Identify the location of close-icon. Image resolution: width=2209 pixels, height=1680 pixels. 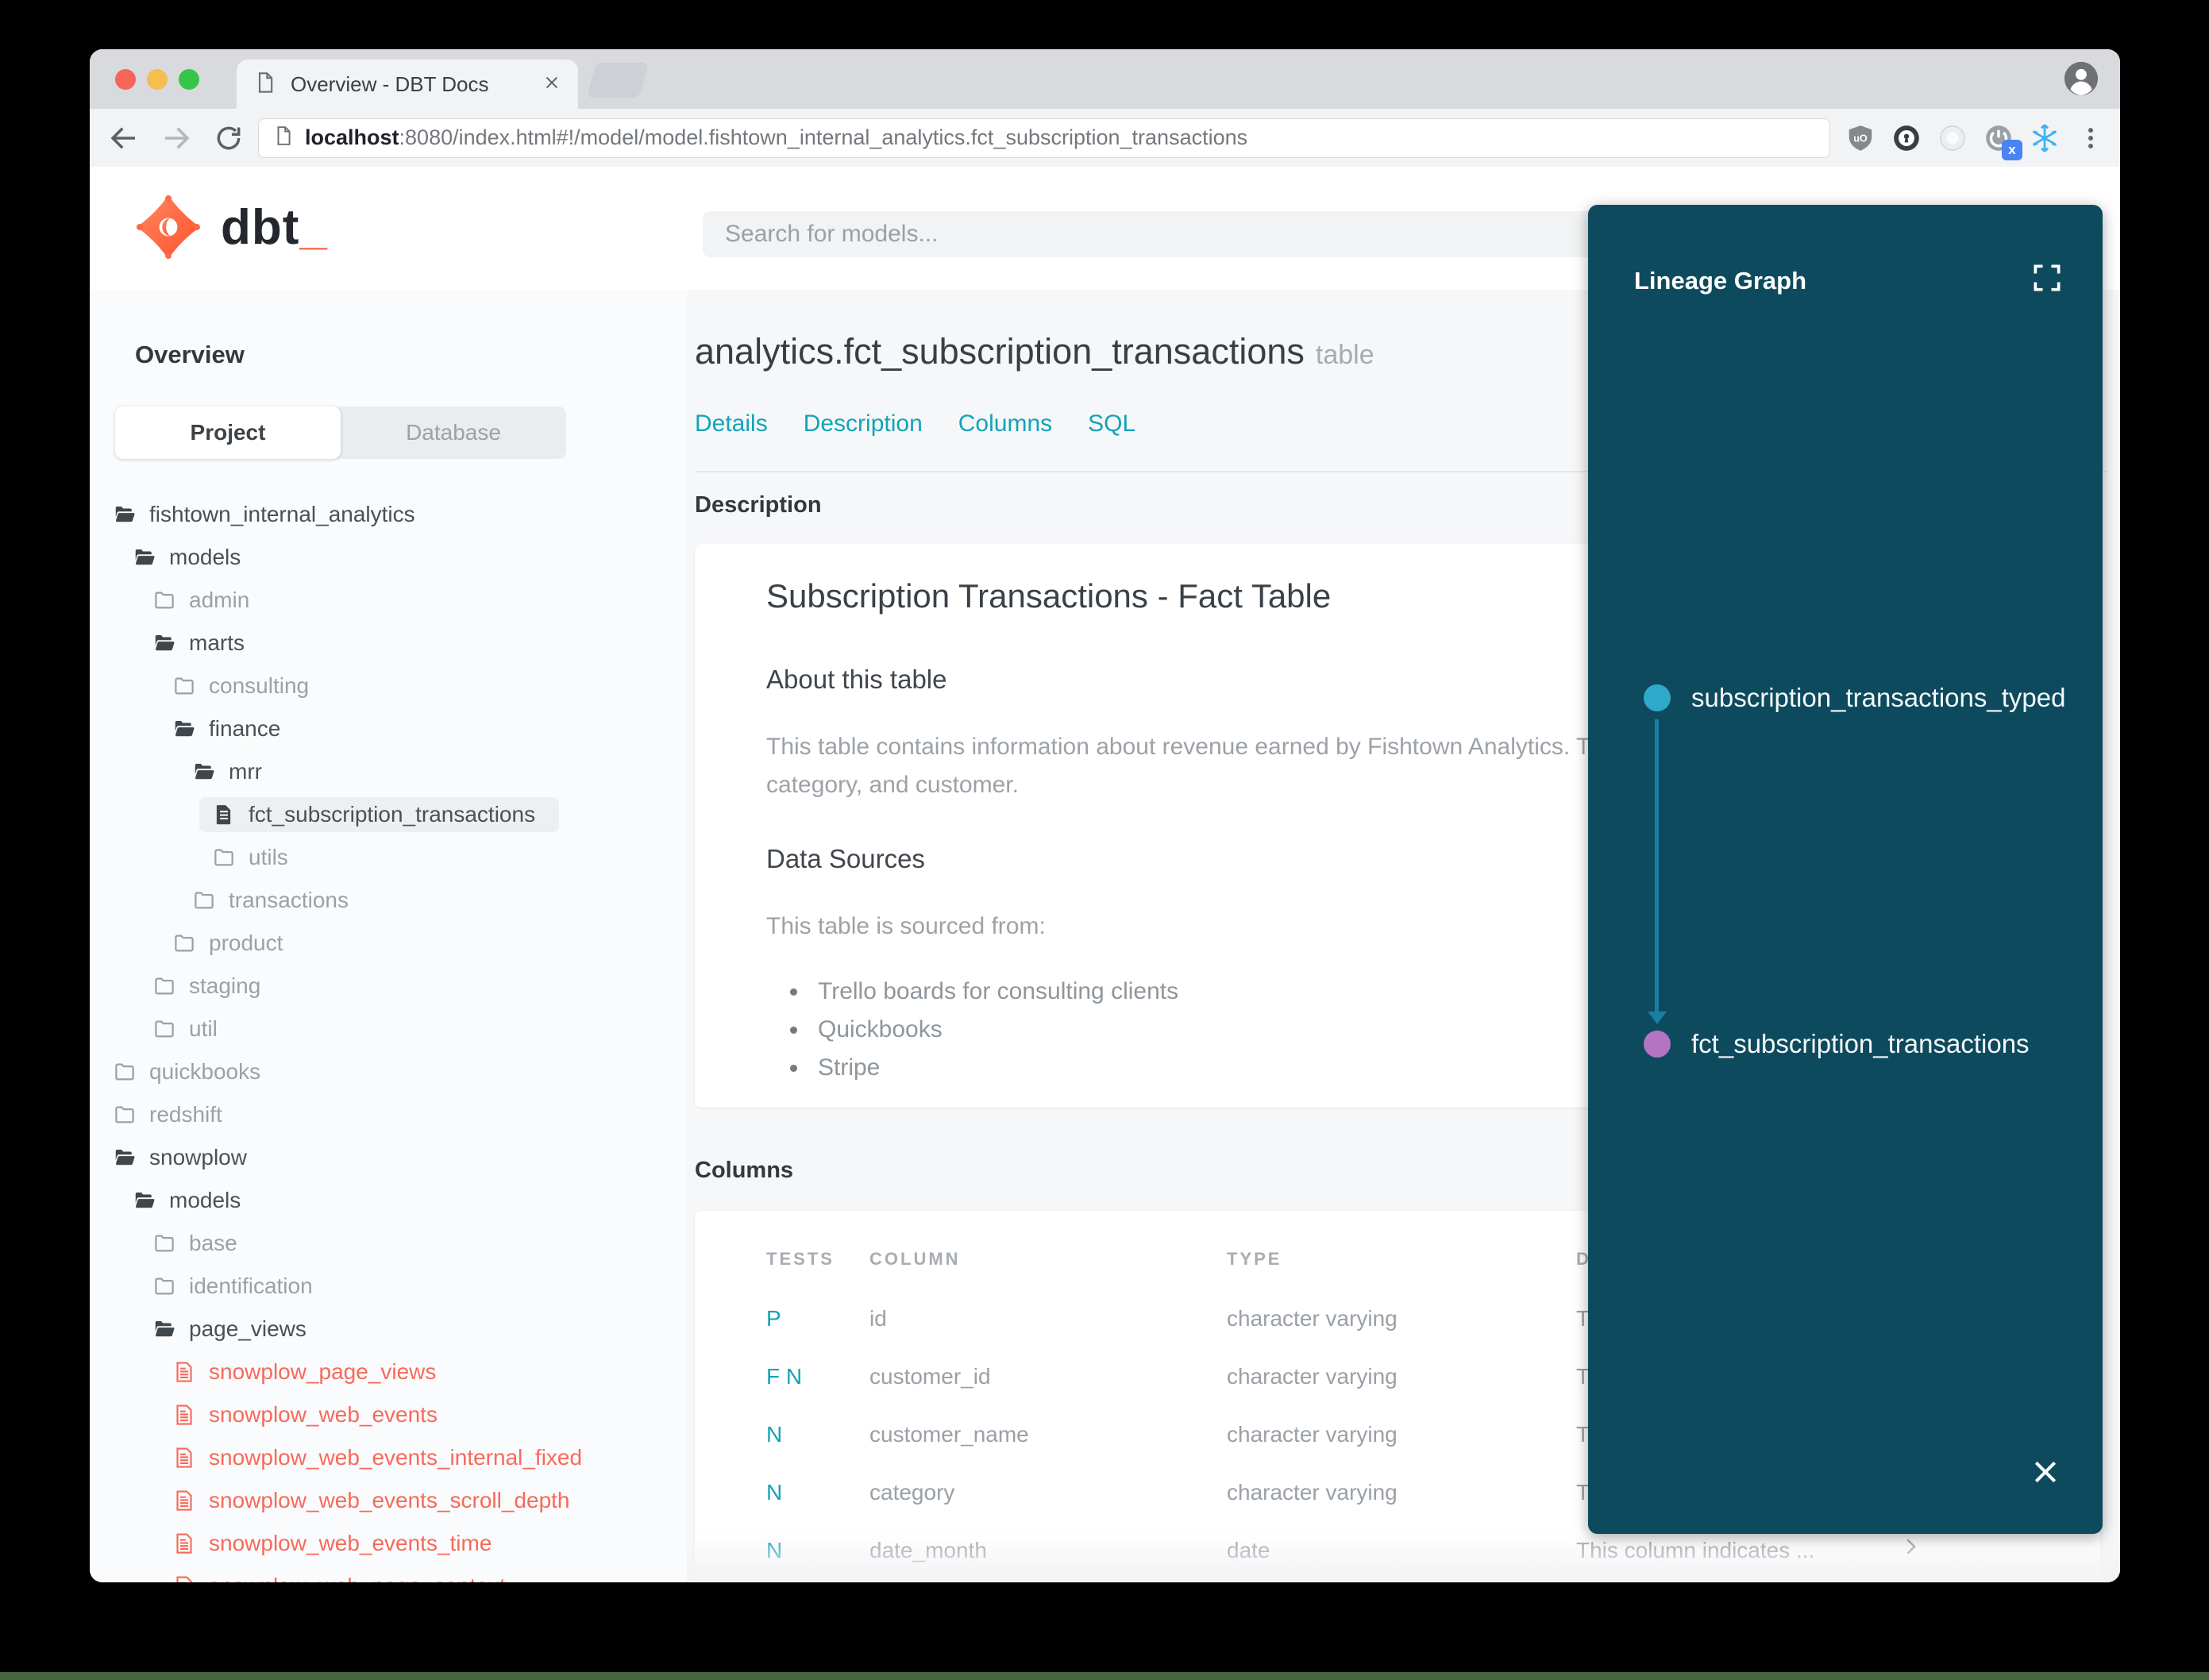
(2046, 1472).